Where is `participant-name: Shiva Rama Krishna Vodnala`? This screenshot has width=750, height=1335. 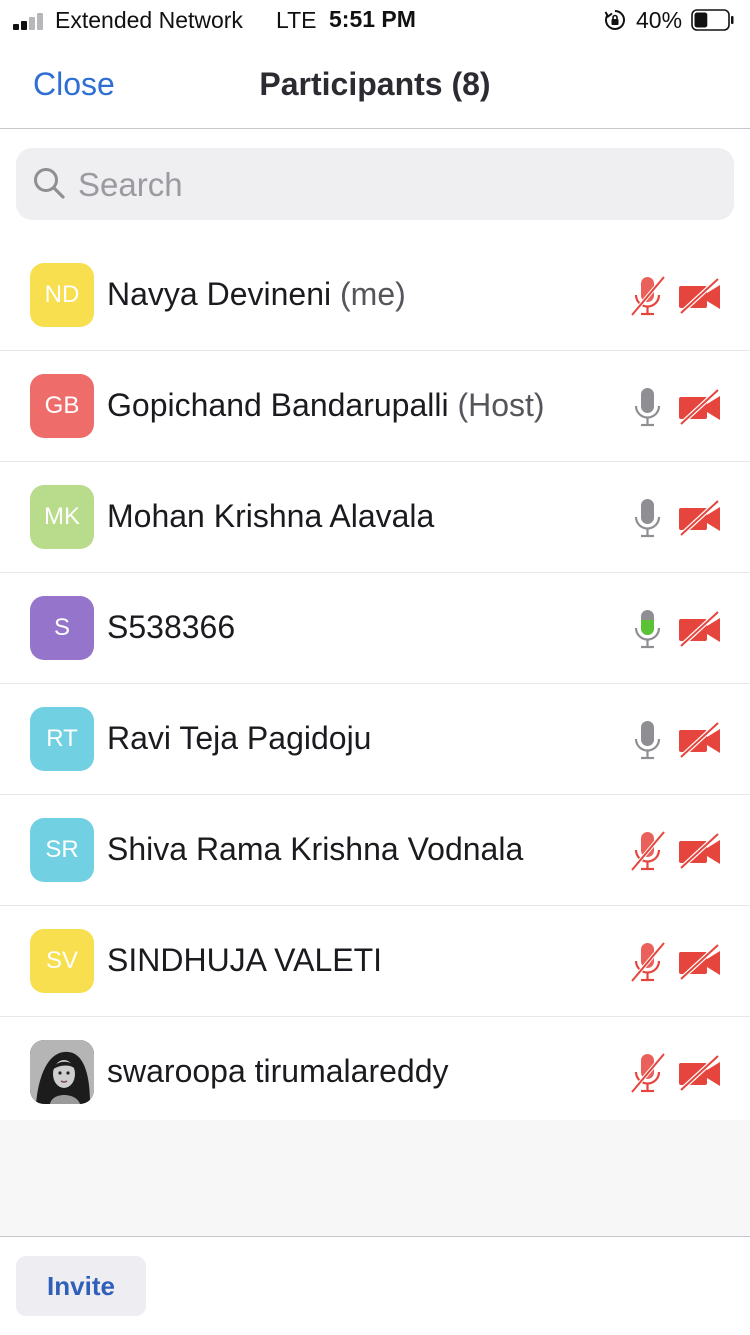 participant-name: Shiva Rama Krishna Vodnala is located at coordinates (315, 849).